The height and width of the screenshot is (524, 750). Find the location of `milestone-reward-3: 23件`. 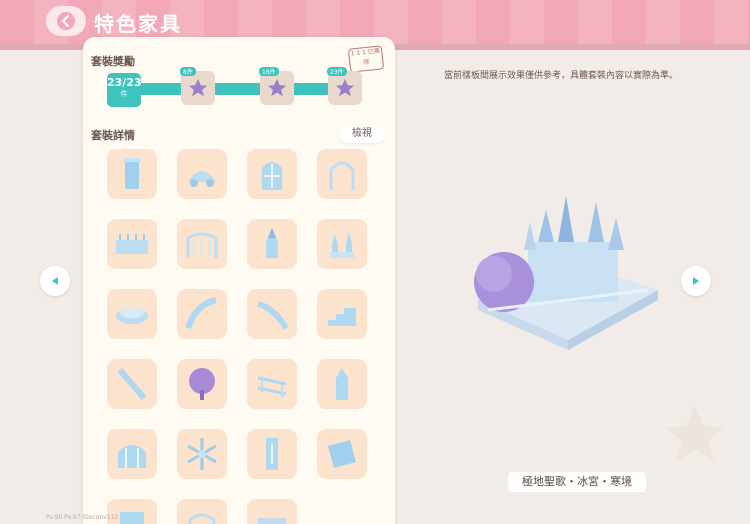

milestone-reward-3: 23件 is located at coordinates (344, 86).